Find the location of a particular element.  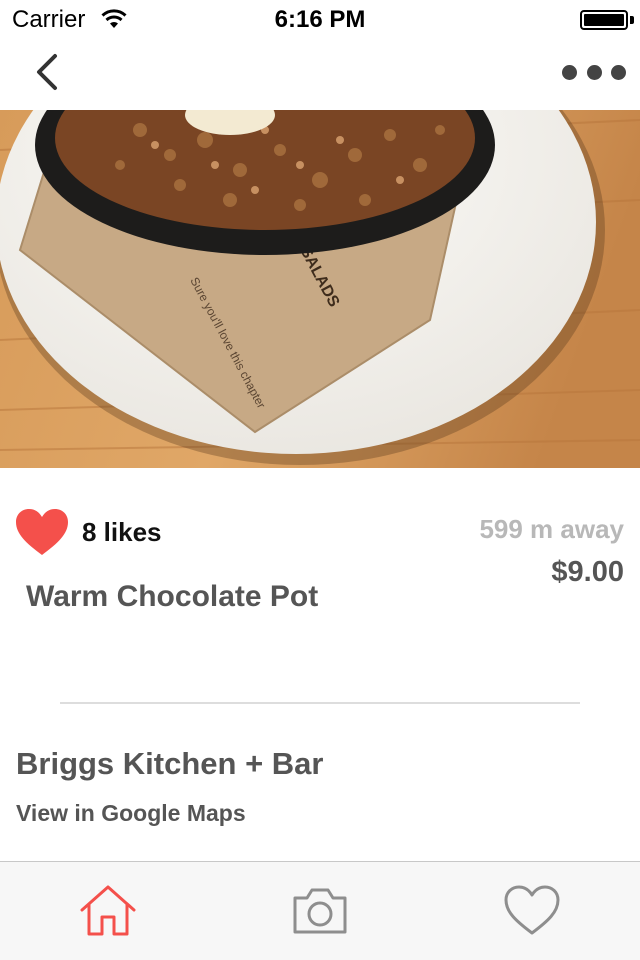

dish-title: Warm Chocolate Pot is located at coordinates (172, 596).